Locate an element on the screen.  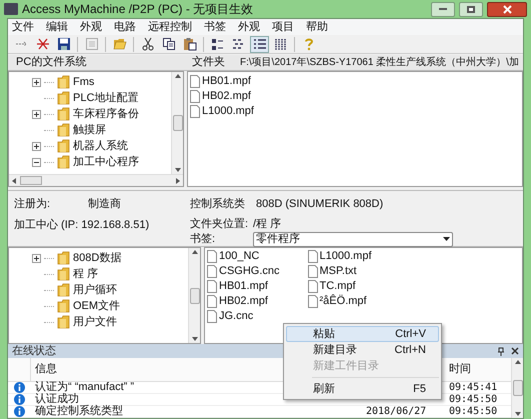
tree-item: 加工中心程序 is located at coordinates (106, 162).